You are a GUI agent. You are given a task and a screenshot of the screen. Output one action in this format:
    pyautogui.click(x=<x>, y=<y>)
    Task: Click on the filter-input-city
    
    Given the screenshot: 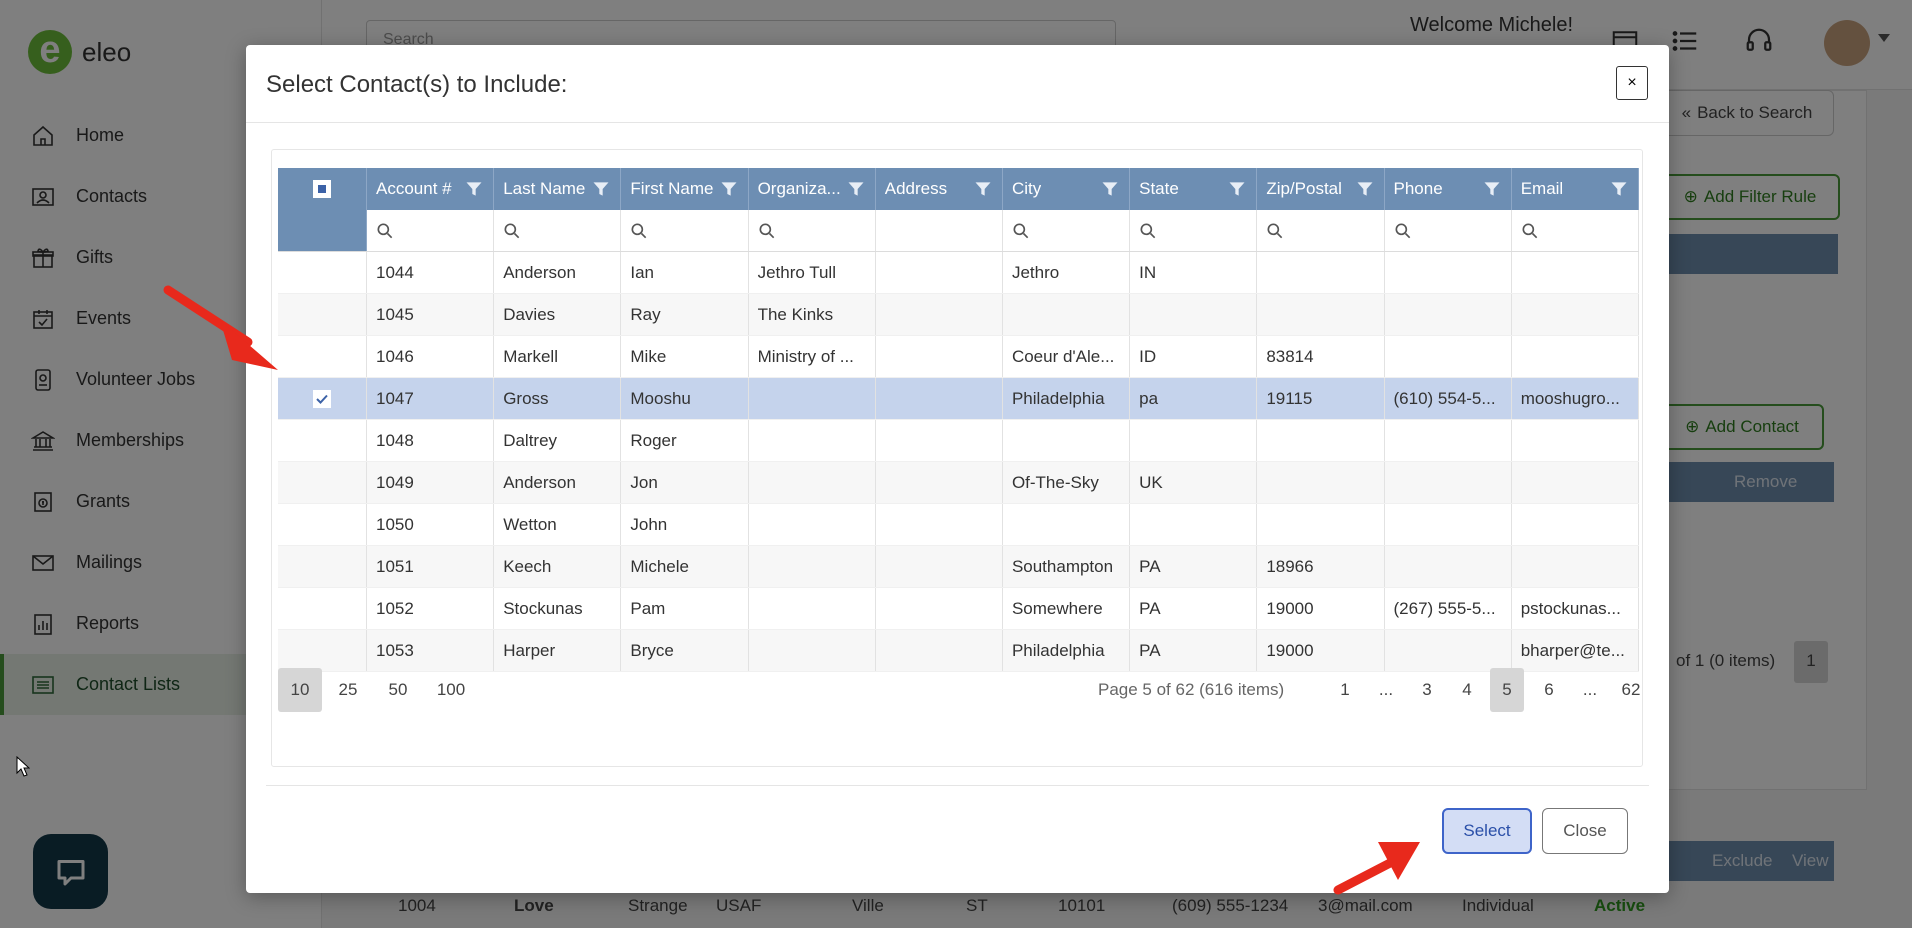 What is the action you would take?
    pyautogui.click(x=1067, y=230)
    